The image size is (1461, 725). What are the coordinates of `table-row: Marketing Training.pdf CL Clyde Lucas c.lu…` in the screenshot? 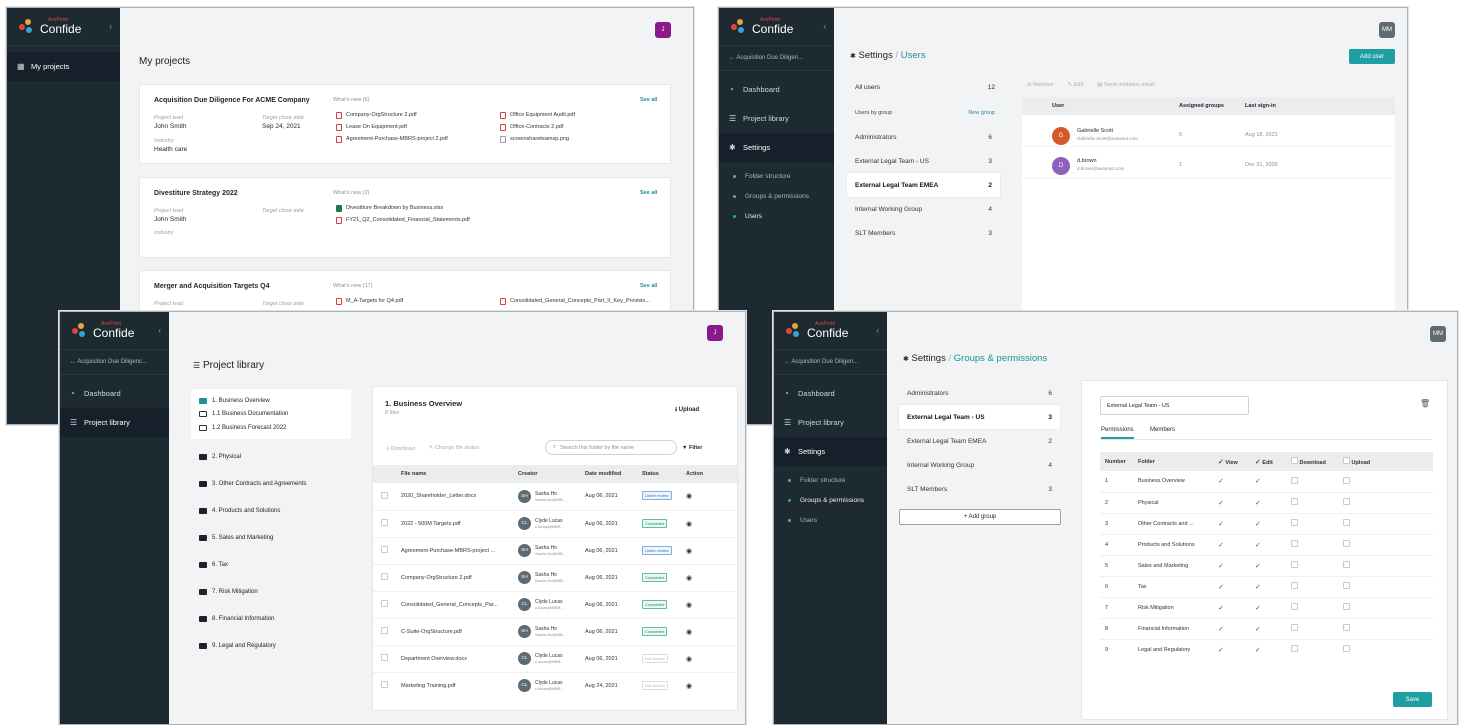 It's located at (556, 685).